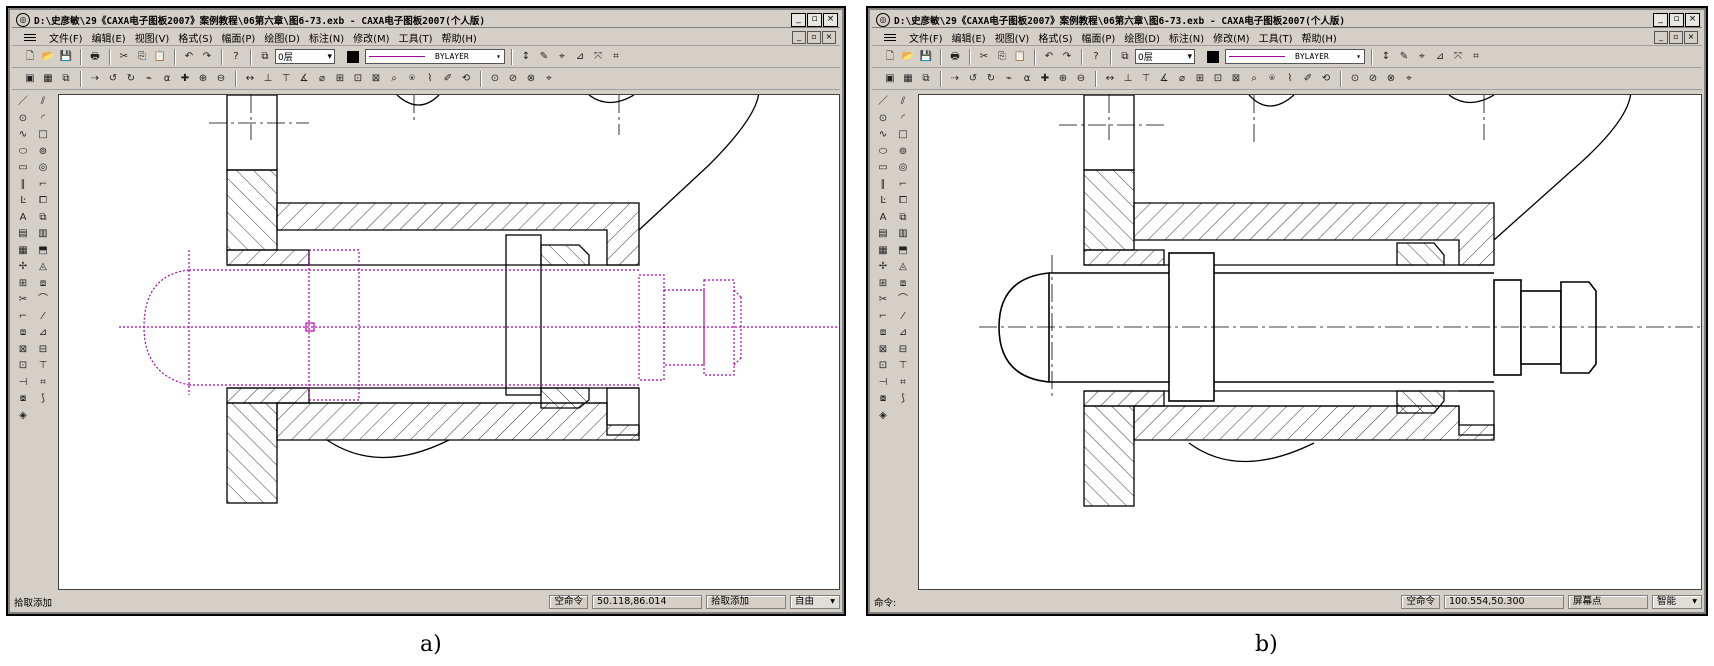  I want to click on view-tool-icon: ↻, so click(991, 79).